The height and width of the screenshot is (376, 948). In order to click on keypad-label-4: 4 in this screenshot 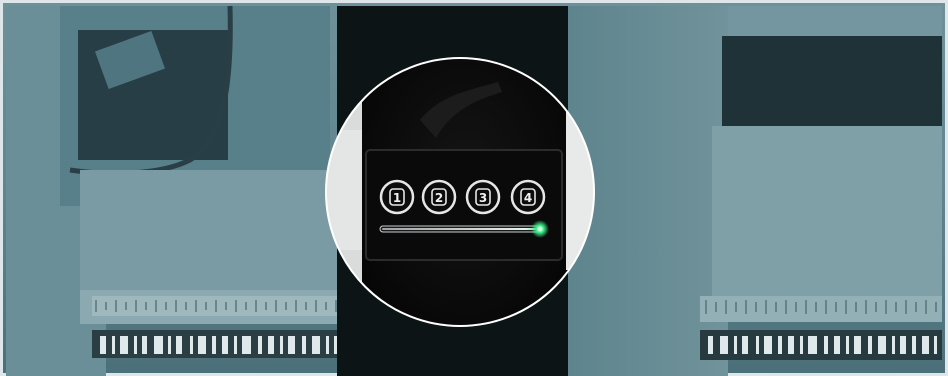, I will do `click(528, 198)`.